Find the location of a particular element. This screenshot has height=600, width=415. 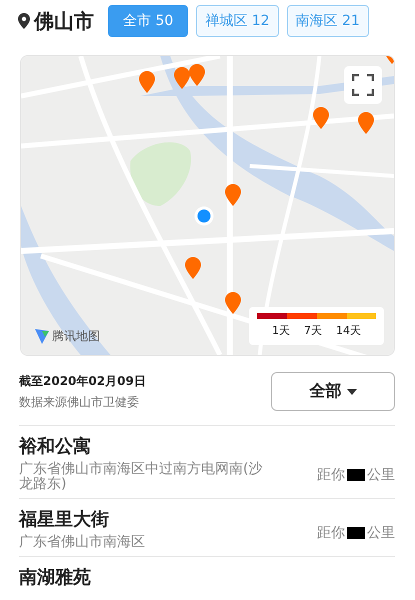

map-logo-text: 腾讯地图 is located at coordinates (76, 336).